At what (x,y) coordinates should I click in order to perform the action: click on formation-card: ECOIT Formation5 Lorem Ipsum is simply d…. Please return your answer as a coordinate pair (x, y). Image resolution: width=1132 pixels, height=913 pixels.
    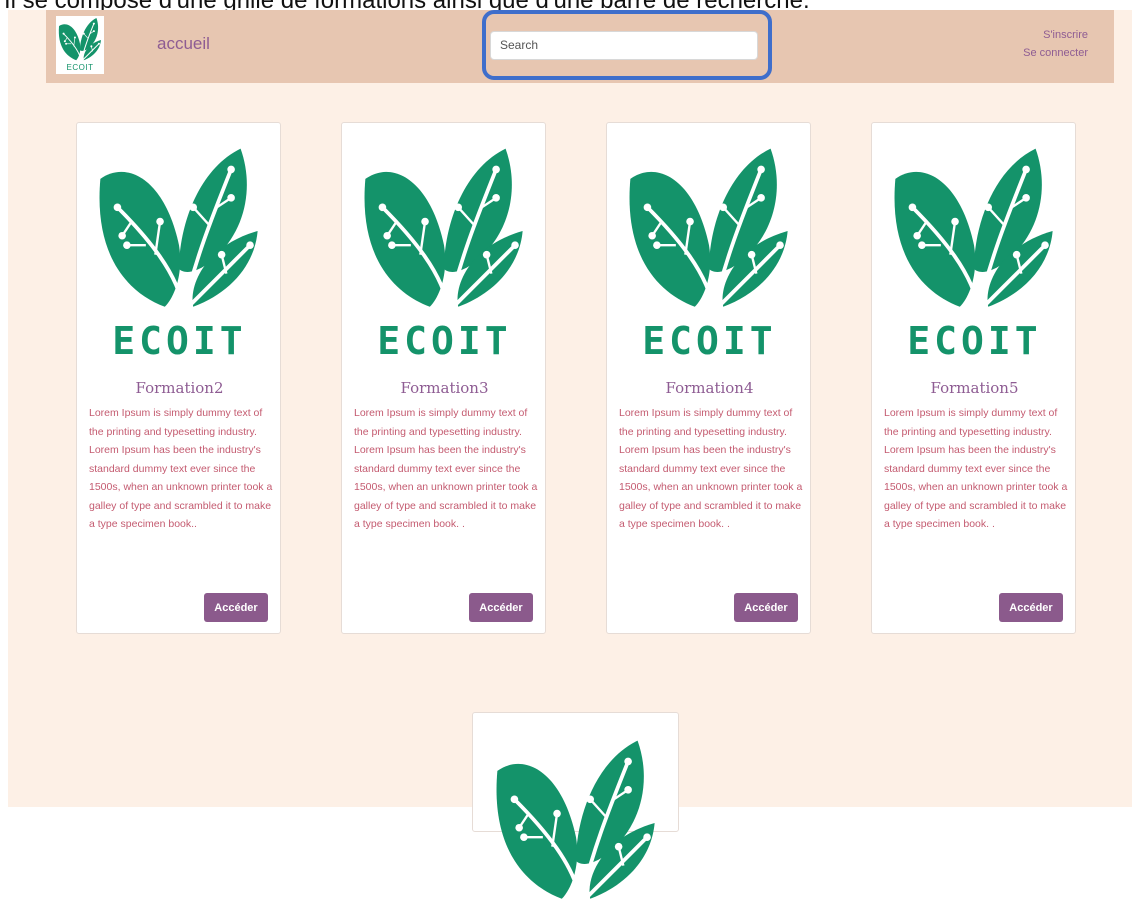
    Looking at the image, I should click on (973, 378).